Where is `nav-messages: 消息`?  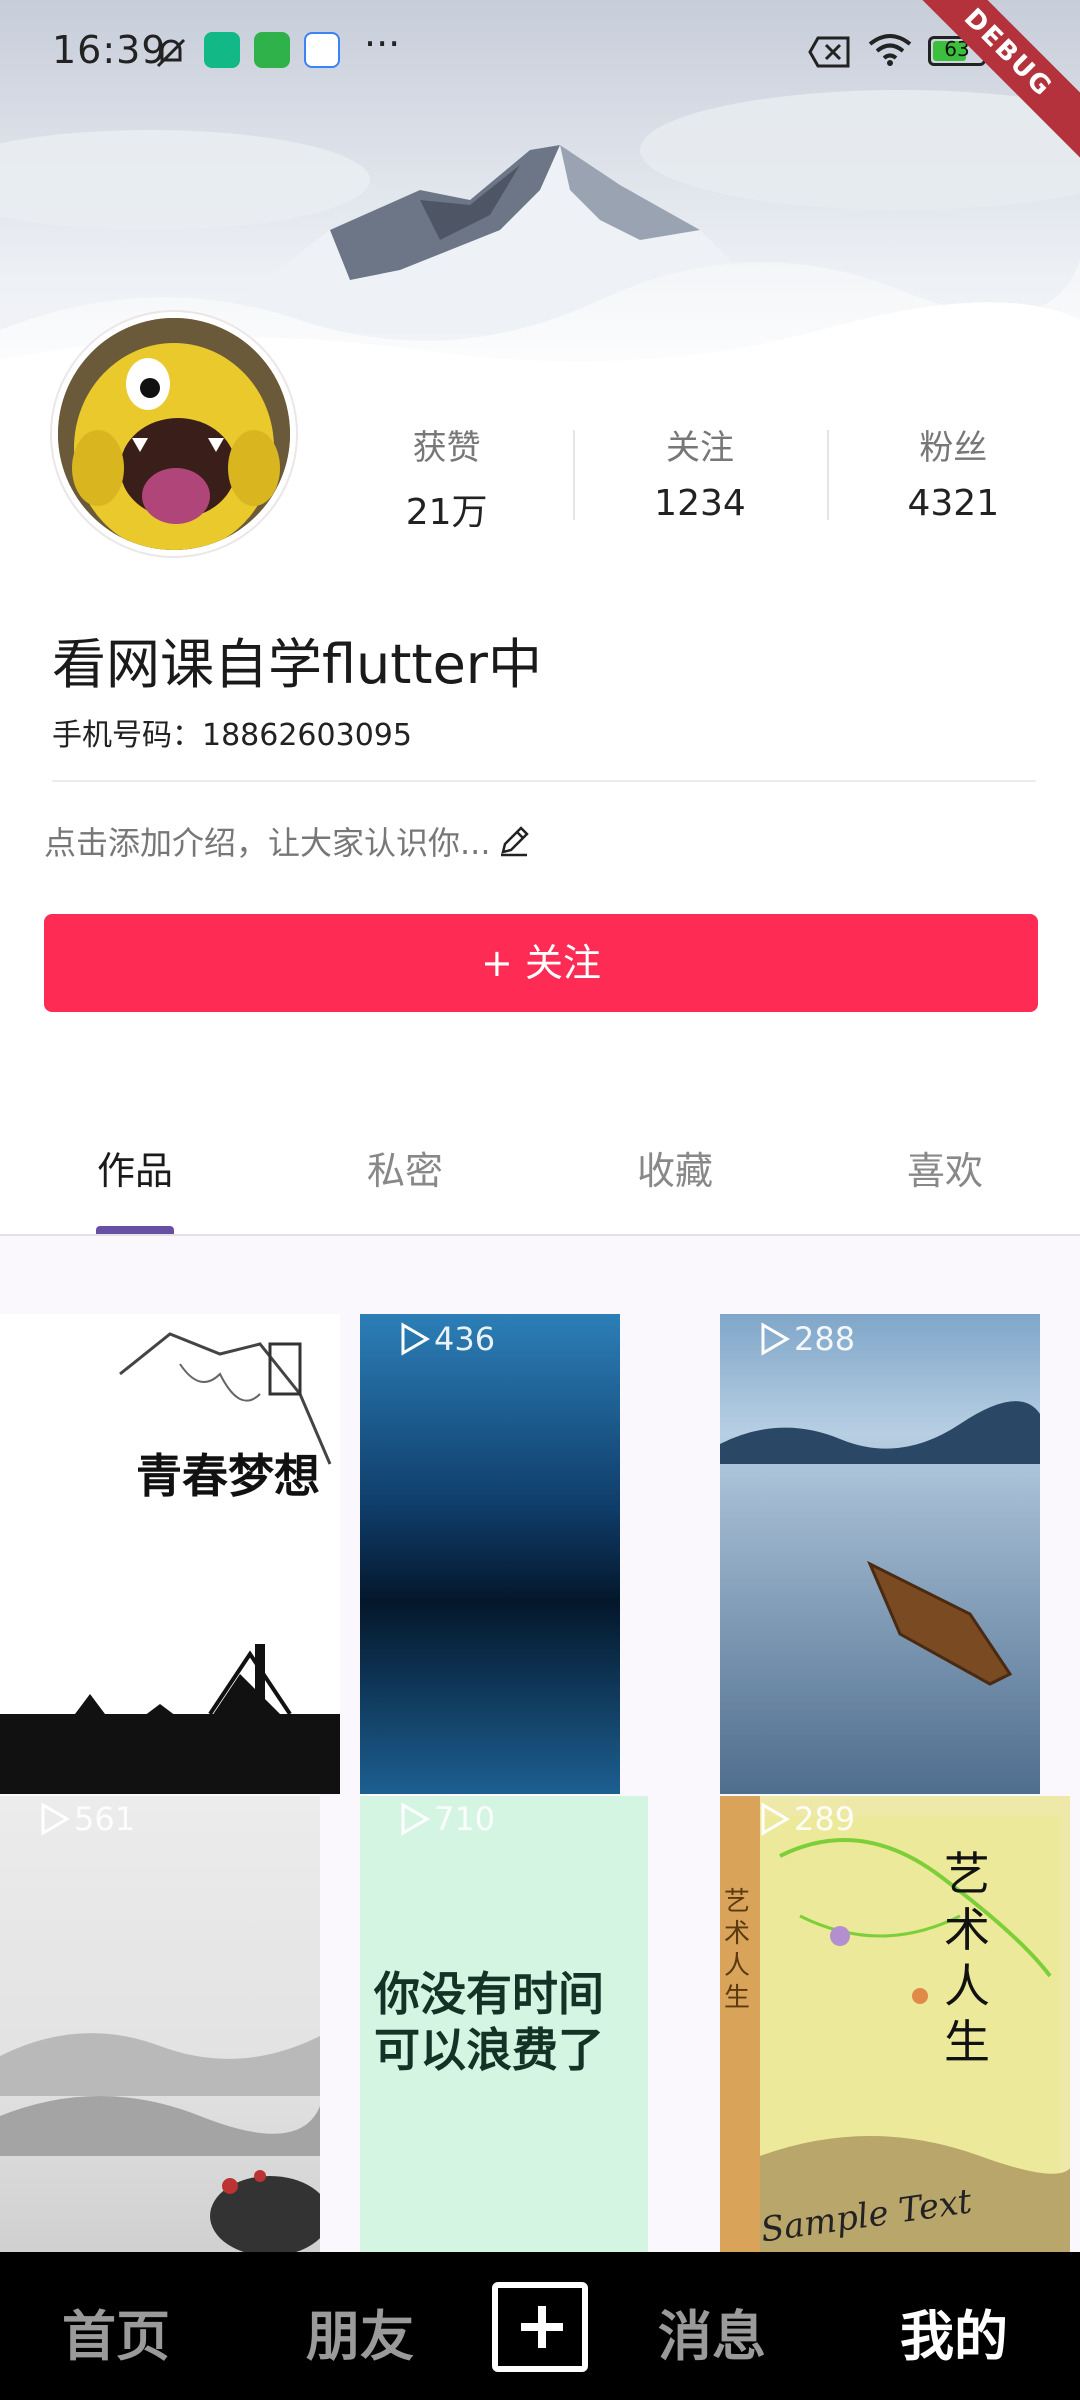
nav-messages: 消息 is located at coordinates (712, 2331).